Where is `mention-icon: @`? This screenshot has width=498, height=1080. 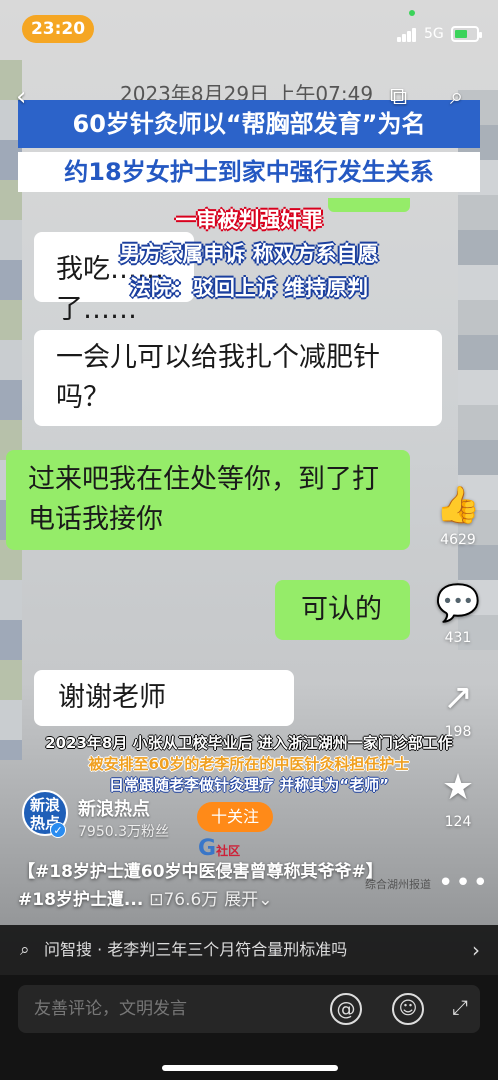
mention-icon: @ is located at coordinates (346, 1009).